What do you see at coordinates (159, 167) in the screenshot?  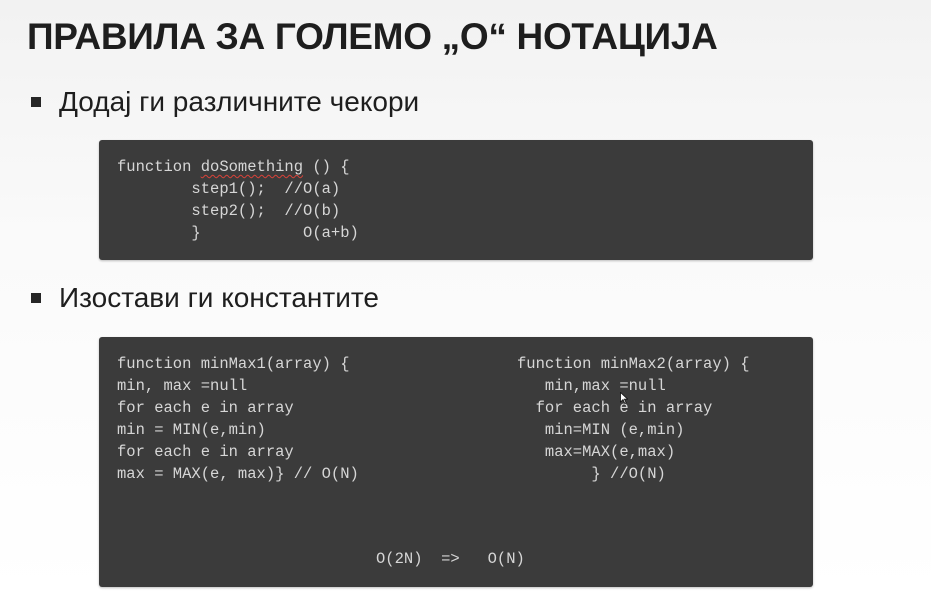 I see `code-keyword: function` at bounding box center [159, 167].